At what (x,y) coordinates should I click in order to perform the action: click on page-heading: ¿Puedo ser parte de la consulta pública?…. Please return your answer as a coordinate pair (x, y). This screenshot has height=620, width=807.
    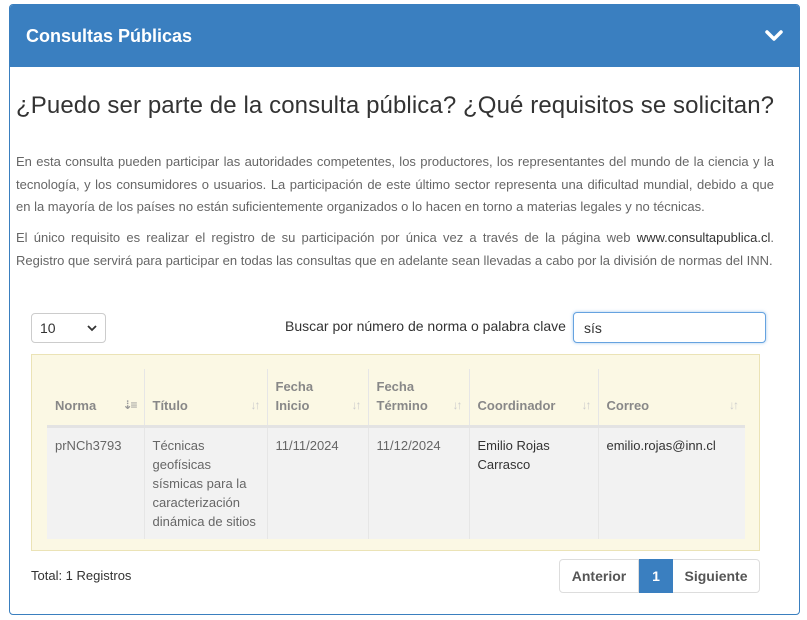
    Looking at the image, I should click on (395, 105).